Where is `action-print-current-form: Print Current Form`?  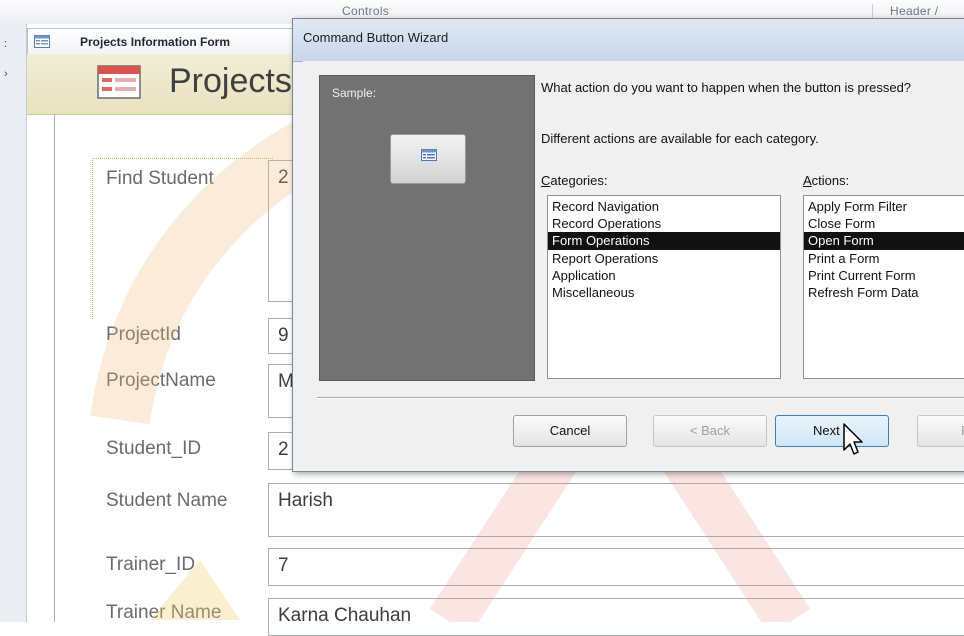 action-print-current-form: Print Current Form is located at coordinates (862, 276).